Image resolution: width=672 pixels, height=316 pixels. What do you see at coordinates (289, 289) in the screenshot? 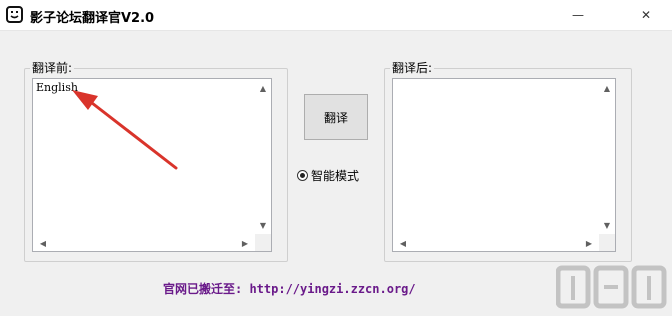
I see `footer-site-notice: 官网已搬迁至: http://yingzi.zzcn.org/` at bounding box center [289, 289].